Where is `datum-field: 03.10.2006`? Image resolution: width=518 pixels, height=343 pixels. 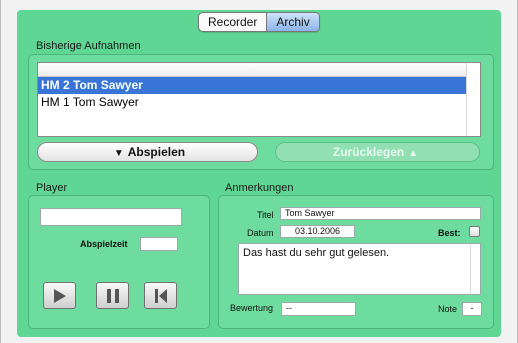
datum-field: 03.10.2006 is located at coordinates (317, 231).